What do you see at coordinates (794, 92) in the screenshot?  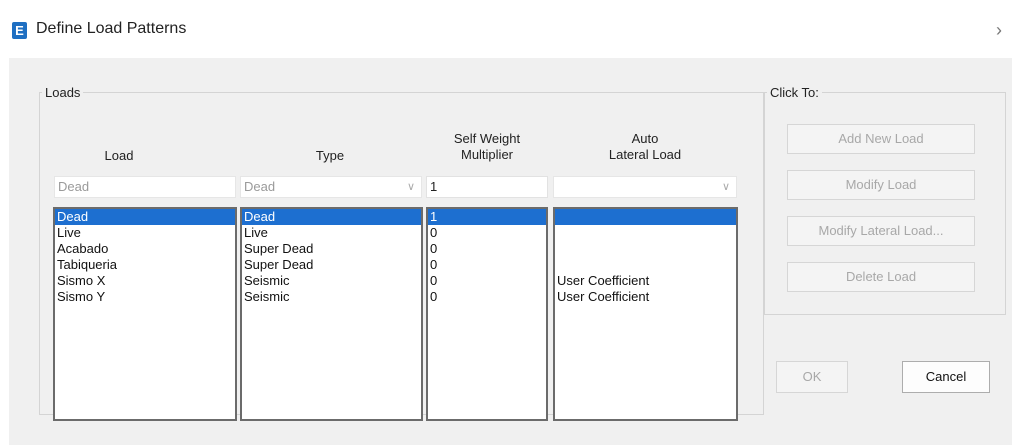 I see `click-to-legend: Click To:` at bounding box center [794, 92].